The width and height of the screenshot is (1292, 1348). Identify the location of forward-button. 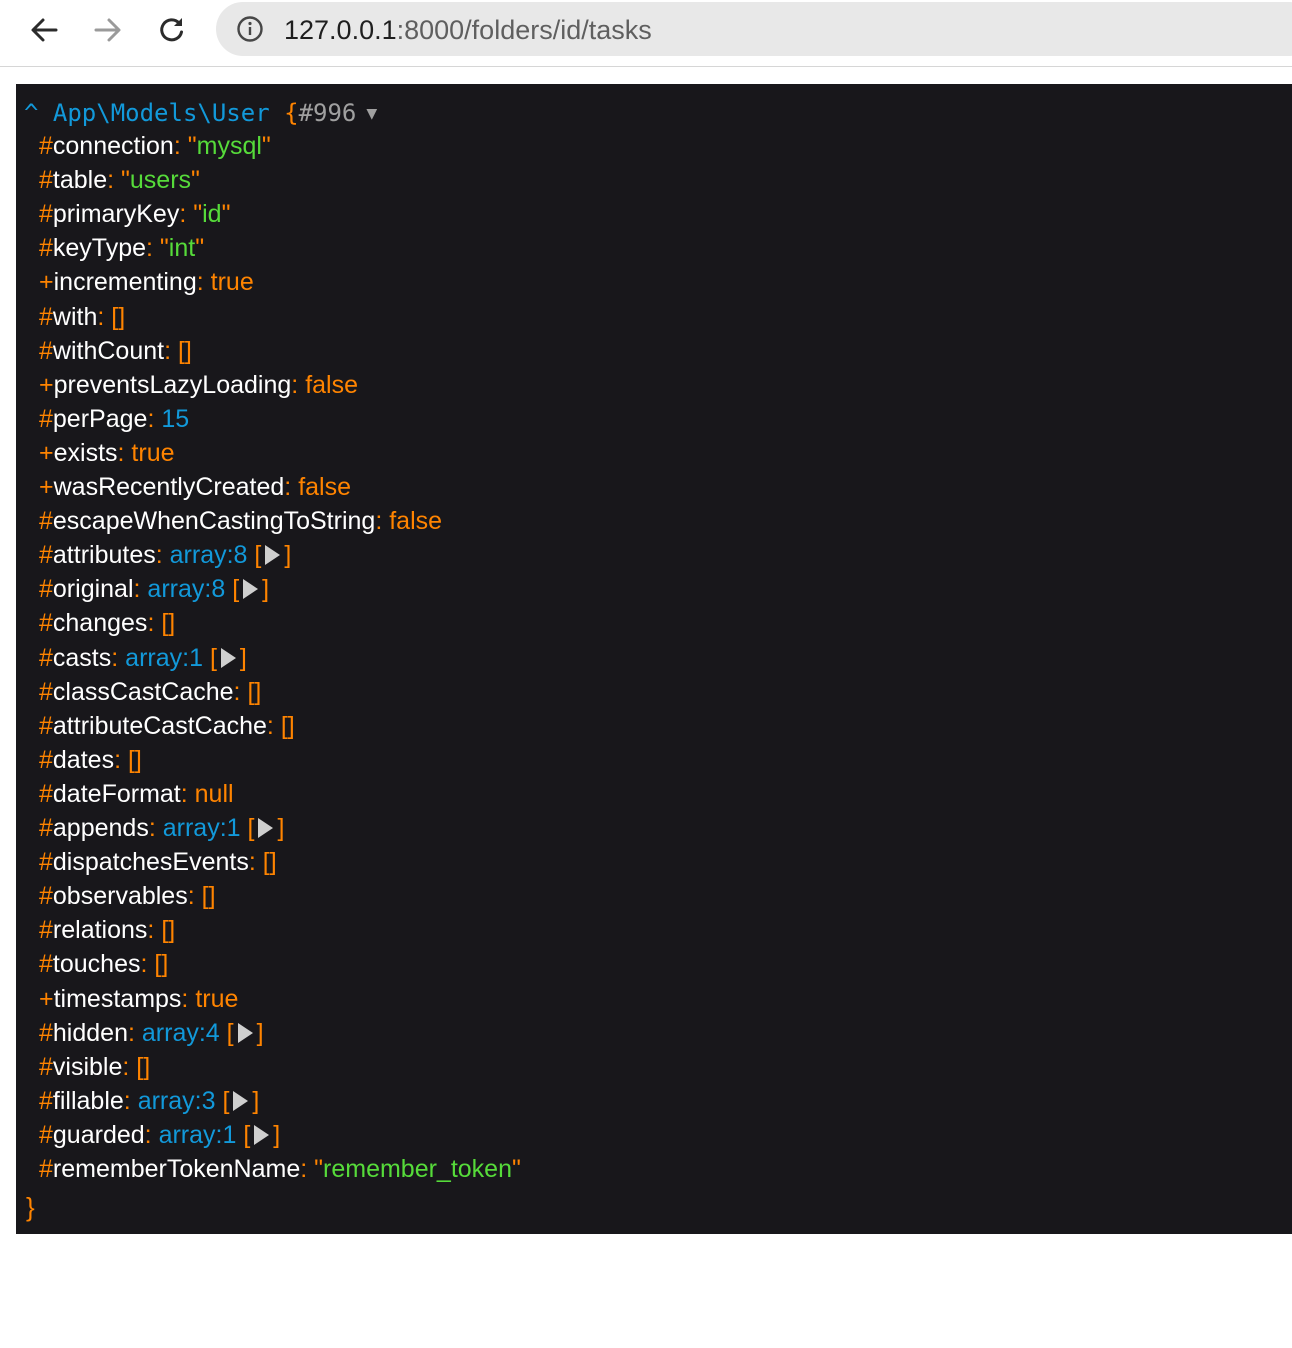
(108, 30).